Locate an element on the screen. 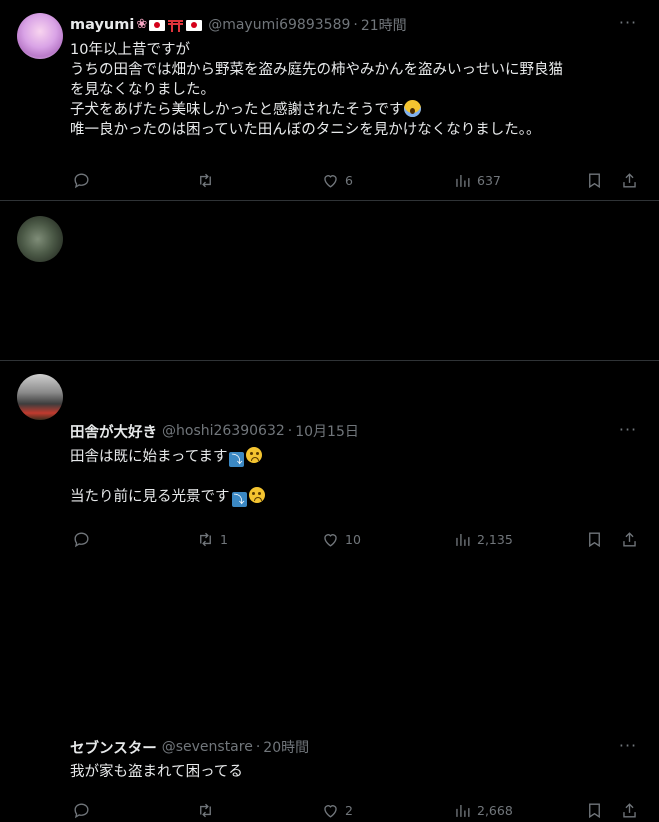 This screenshot has width=659, height=822. arrow-down-icon: ⤵ is located at coordinates (239, 499).